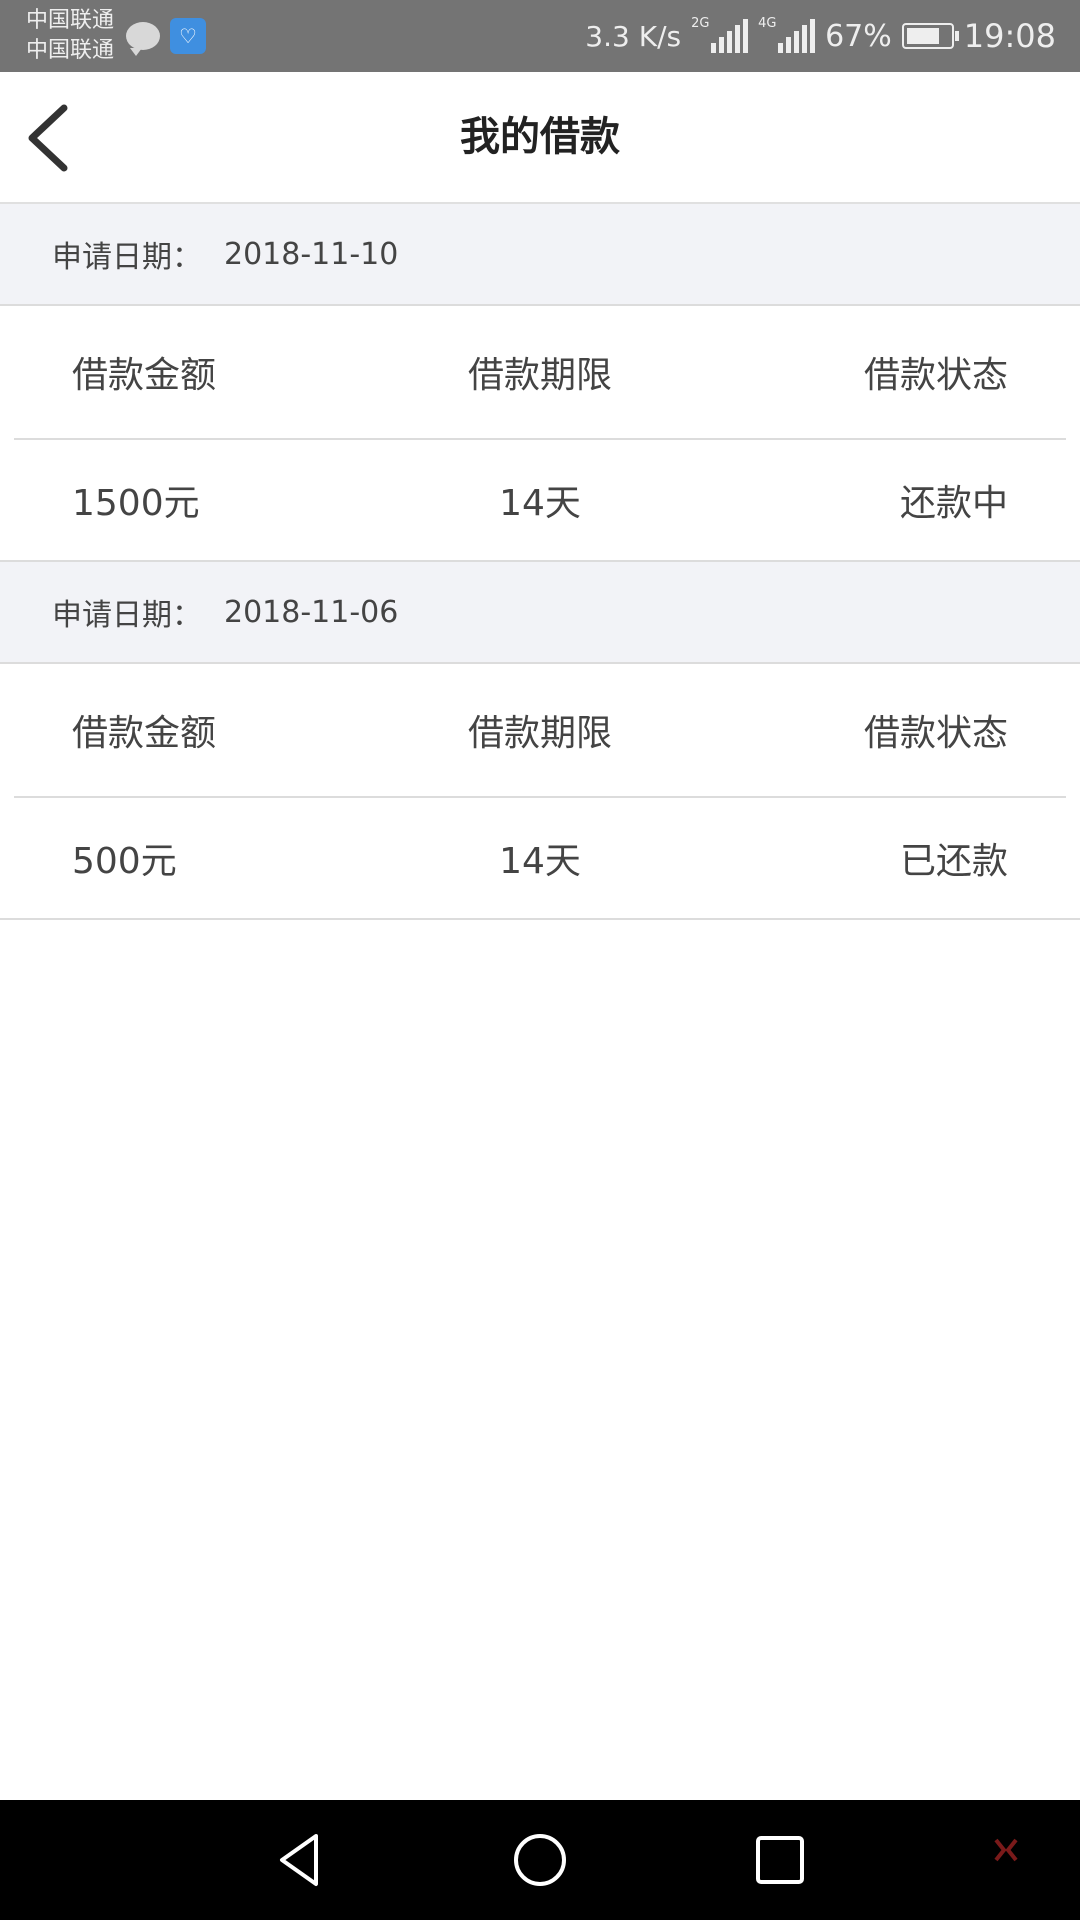 The width and height of the screenshot is (1080, 1920). Describe the element at coordinates (166, 37) in the screenshot. I see `notification-icons: ♡` at that location.